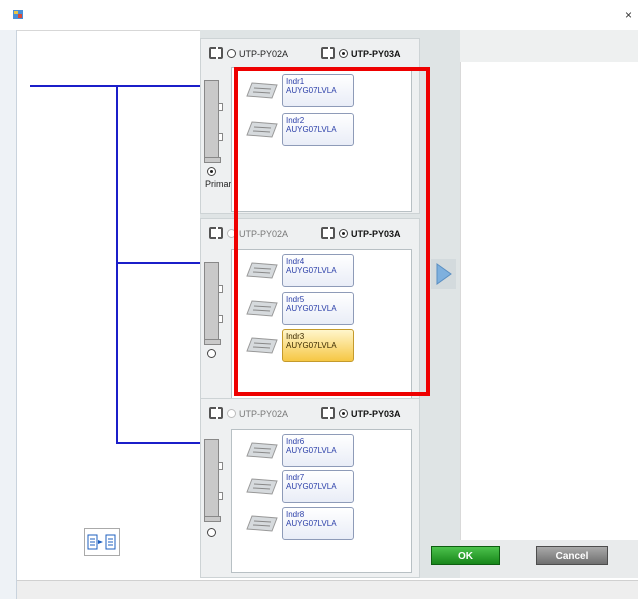 Image resolution: width=638 pixels, height=599 pixels. What do you see at coordinates (8, 314) in the screenshot?
I see `window-frame-left` at bounding box center [8, 314].